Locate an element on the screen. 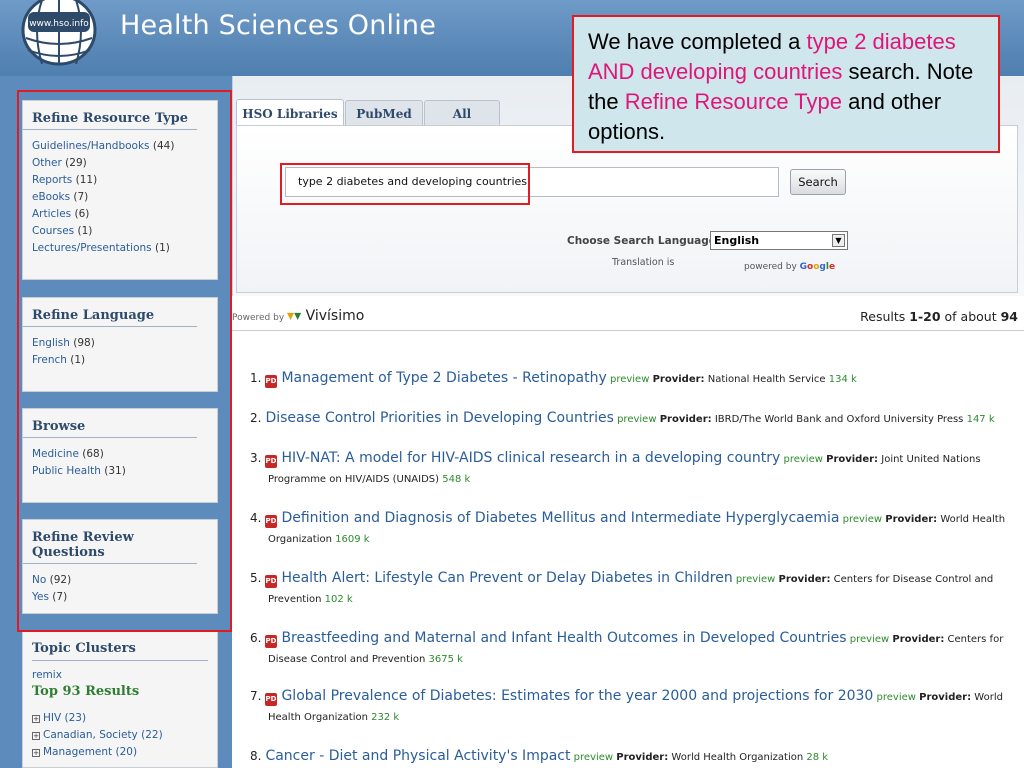  chevron-down-icon: ▼ is located at coordinates (838, 240).